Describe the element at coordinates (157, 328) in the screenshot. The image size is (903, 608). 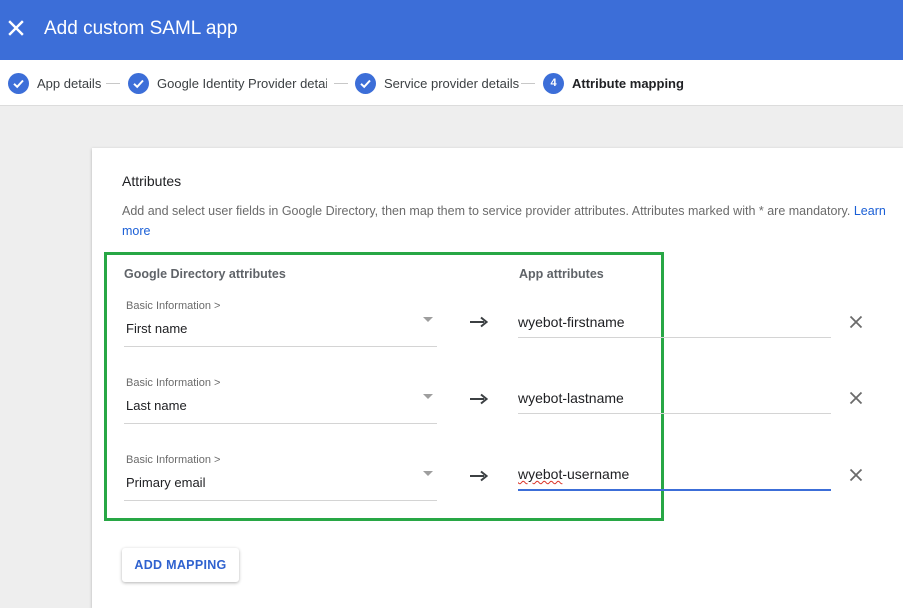
I see `attribute-value: First name` at that location.